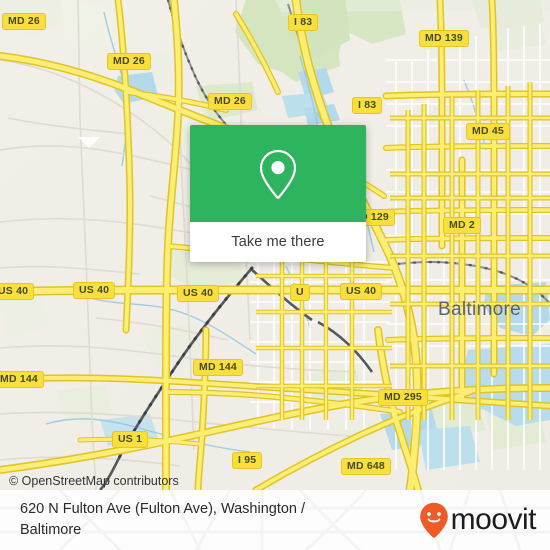 This screenshot has width=550, height=550. I want to click on road-shield: US 1, so click(130, 439).